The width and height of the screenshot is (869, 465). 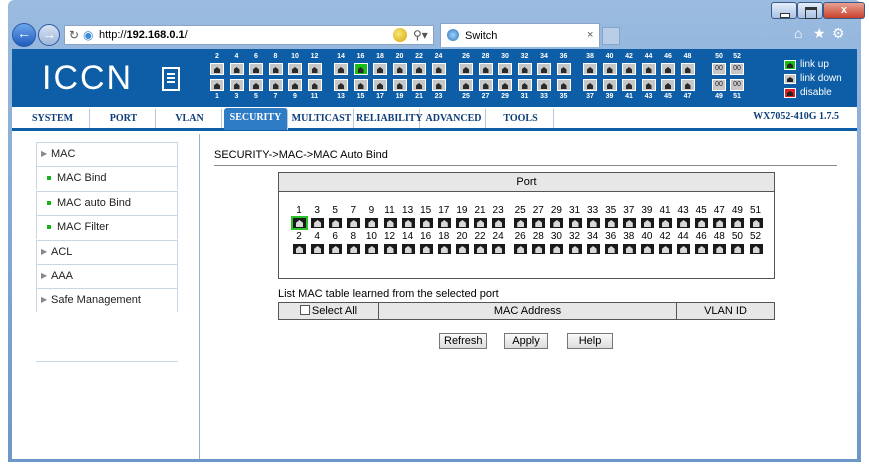 What do you see at coordinates (426, 249) in the screenshot?
I see `port-16-icon` at bounding box center [426, 249].